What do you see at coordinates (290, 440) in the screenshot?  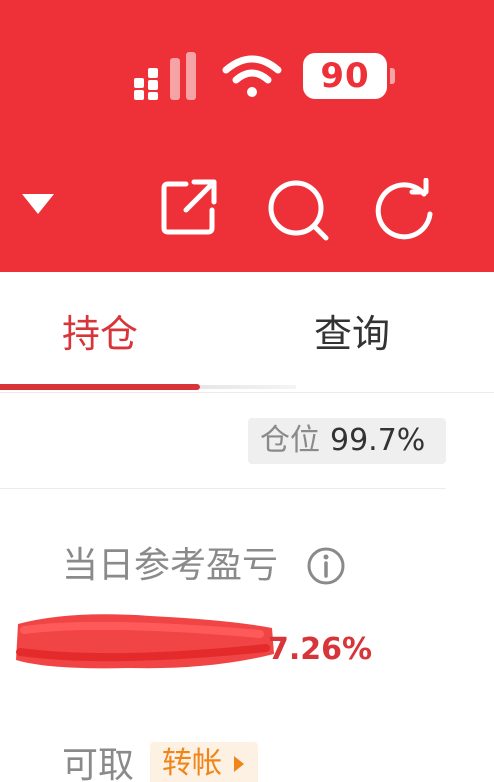 I see `position-label: 仓位` at bounding box center [290, 440].